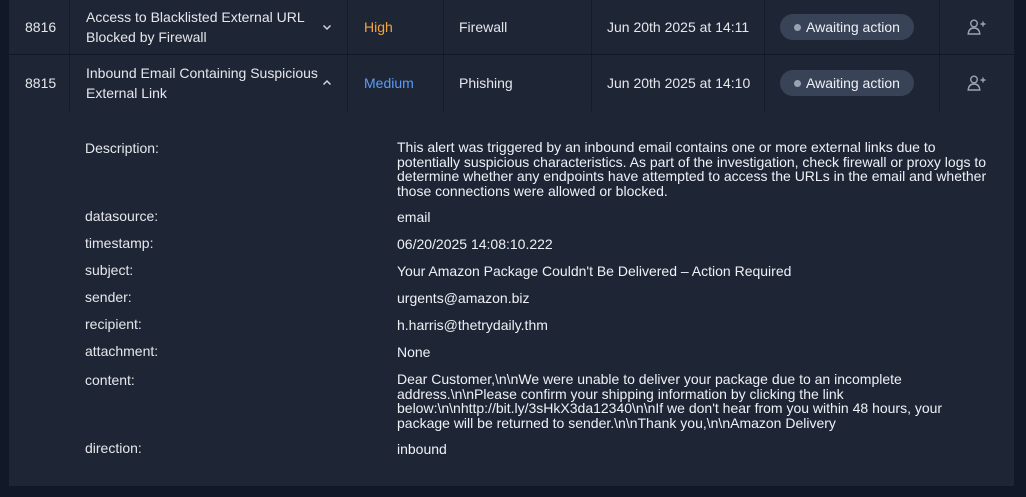 This screenshot has height=497, width=1026. Describe the element at coordinates (327, 83) in the screenshot. I see `chevron-up-icon` at that location.